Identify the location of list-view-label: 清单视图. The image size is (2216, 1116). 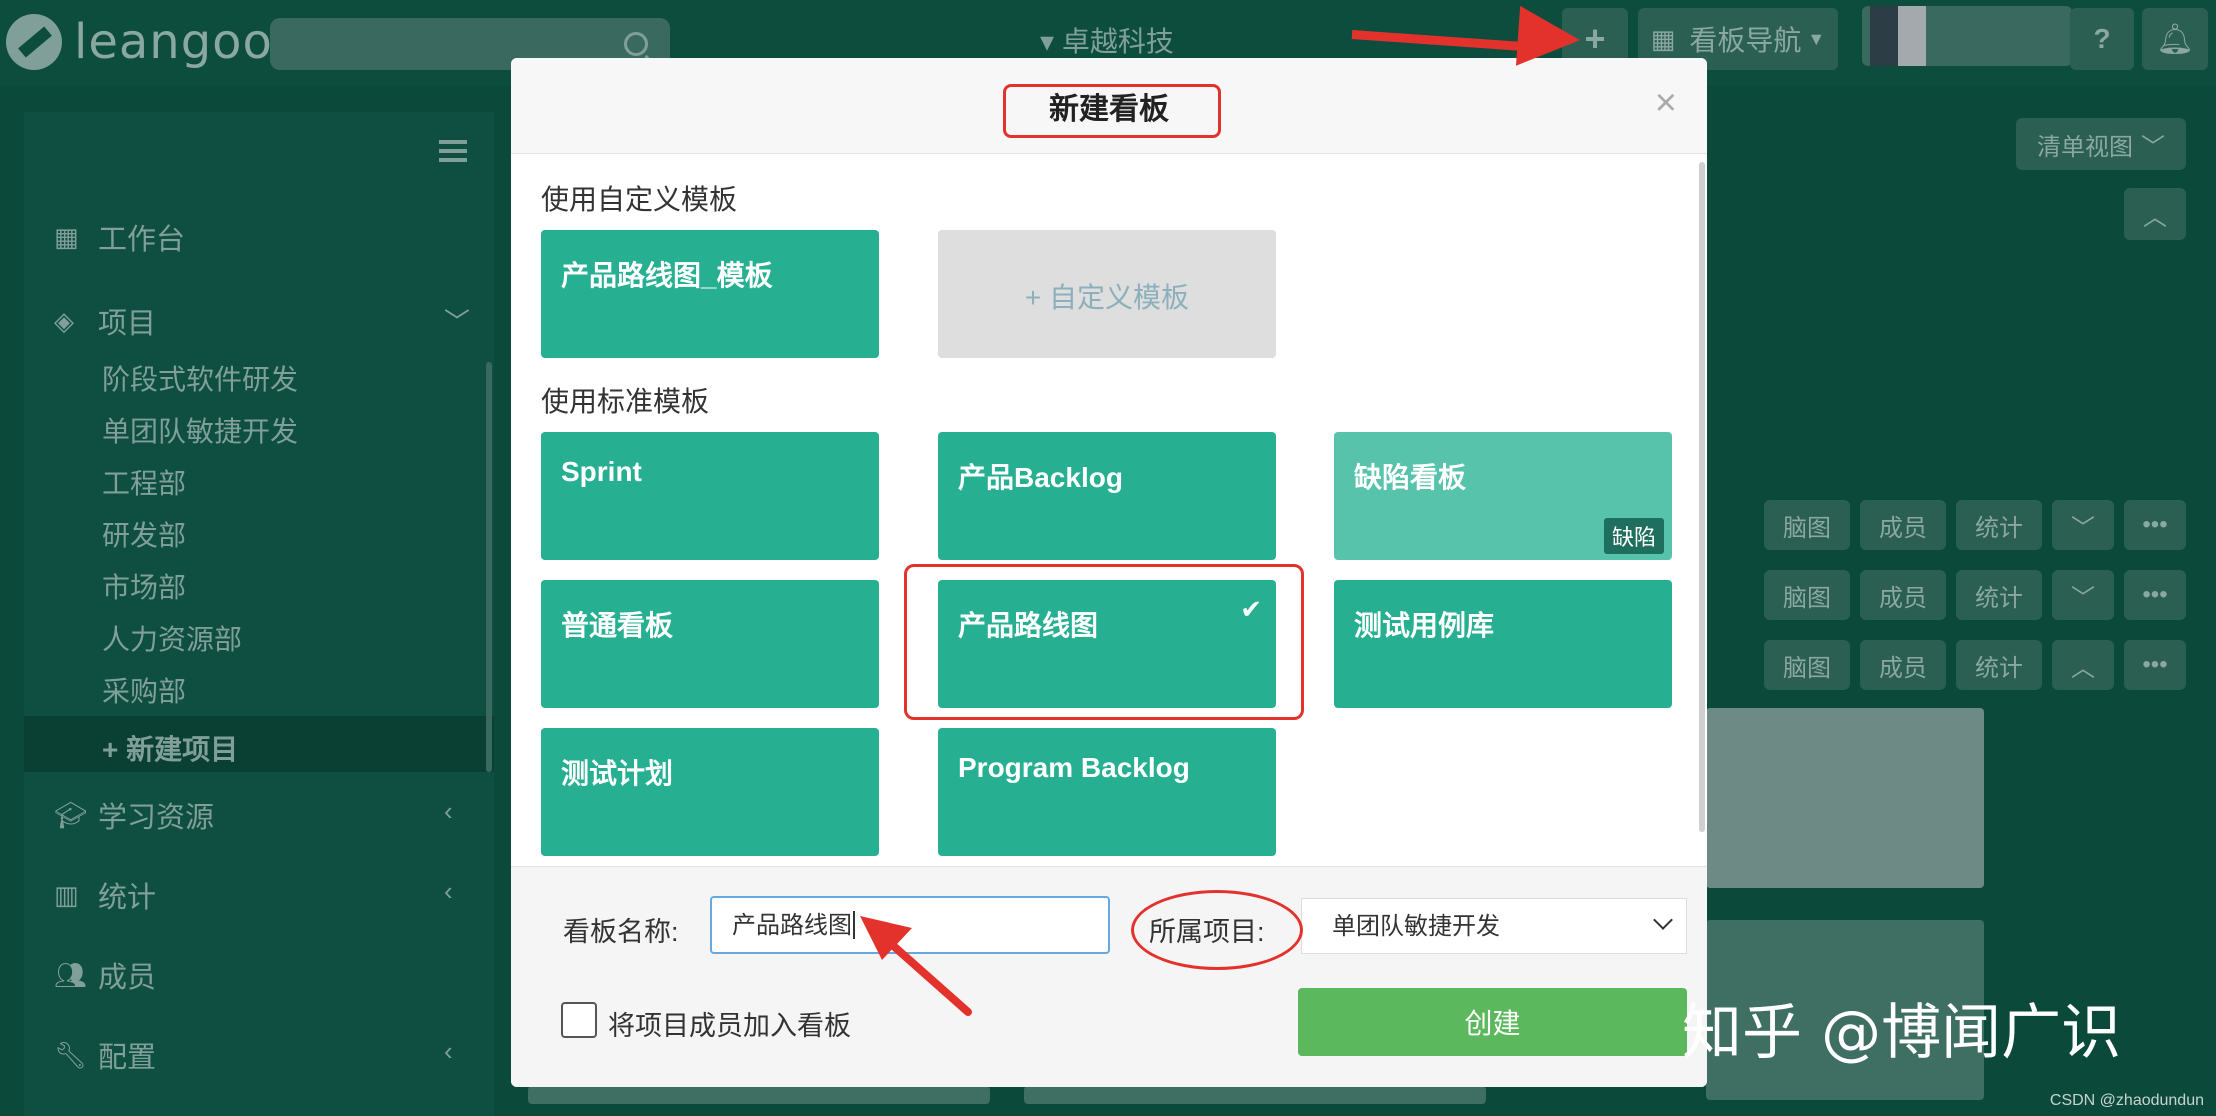
(2085, 147).